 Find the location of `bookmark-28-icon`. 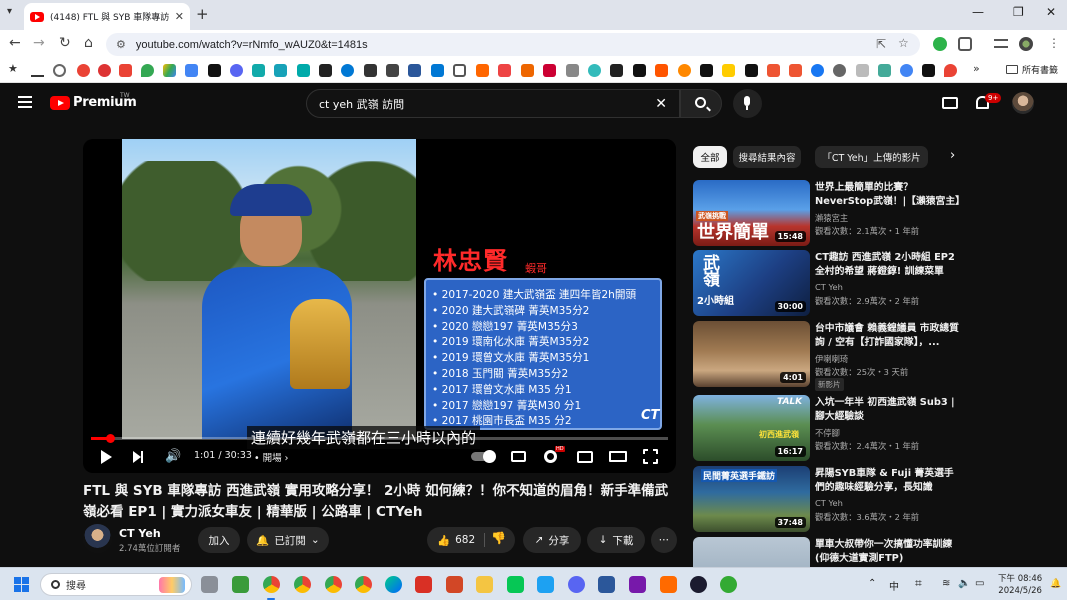

bookmark-28-icon is located at coordinates (928, 70).